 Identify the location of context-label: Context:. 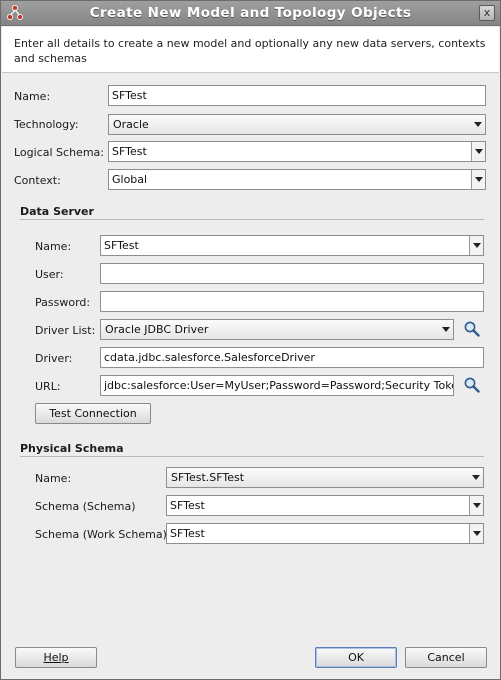
(37, 180).